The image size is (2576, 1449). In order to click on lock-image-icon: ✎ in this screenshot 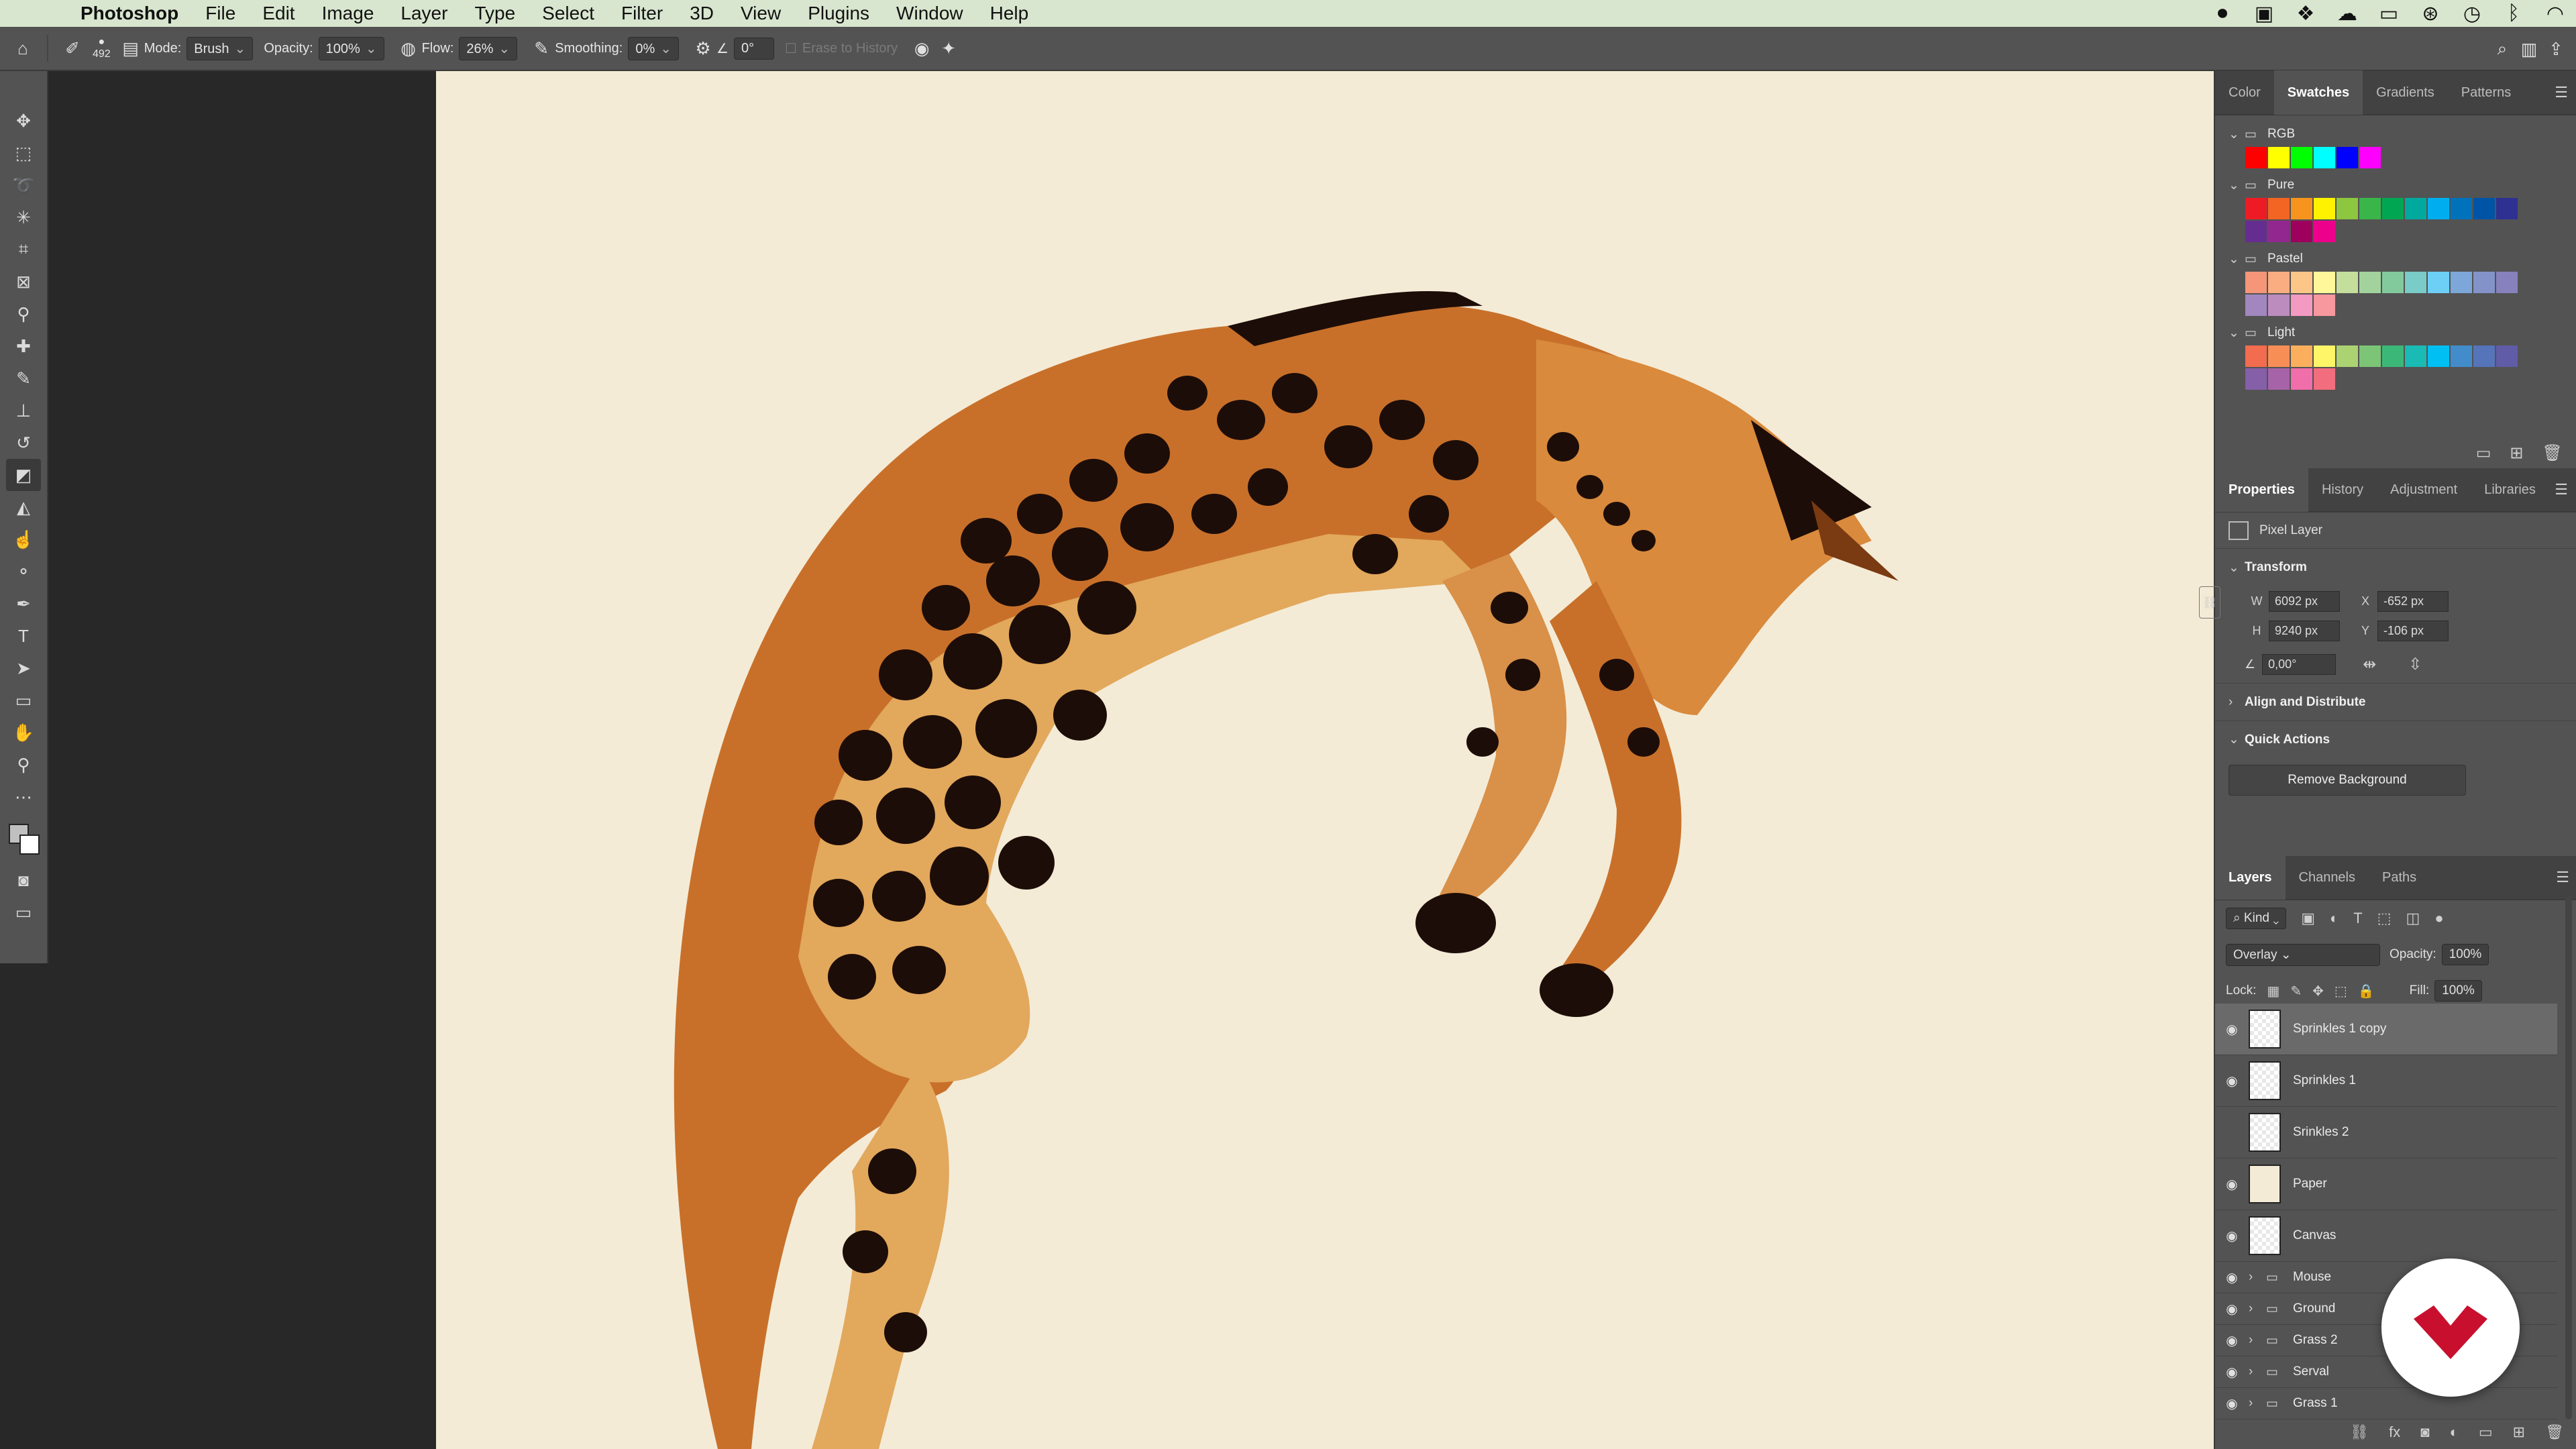, I will do `click(2296, 991)`.